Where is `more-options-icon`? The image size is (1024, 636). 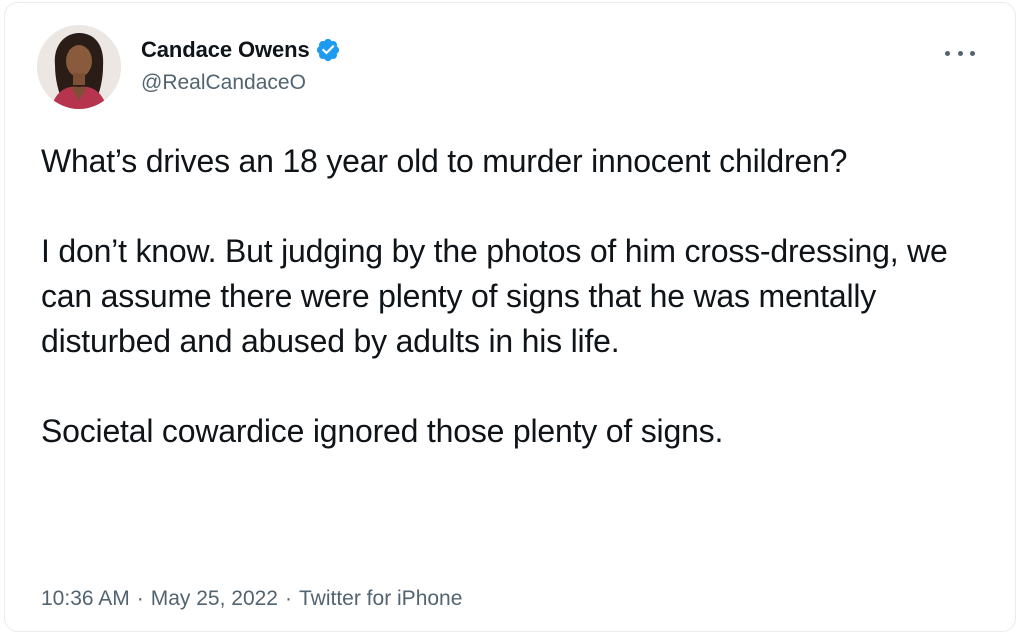
more-options-icon is located at coordinates (960, 53).